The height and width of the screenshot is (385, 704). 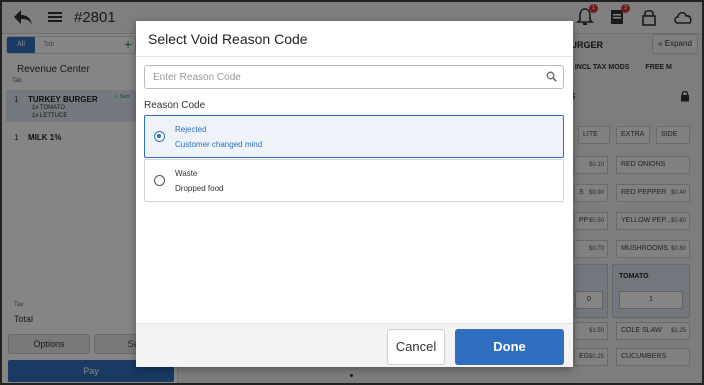 I want to click on radio-selected, so click(x=159, y=136).